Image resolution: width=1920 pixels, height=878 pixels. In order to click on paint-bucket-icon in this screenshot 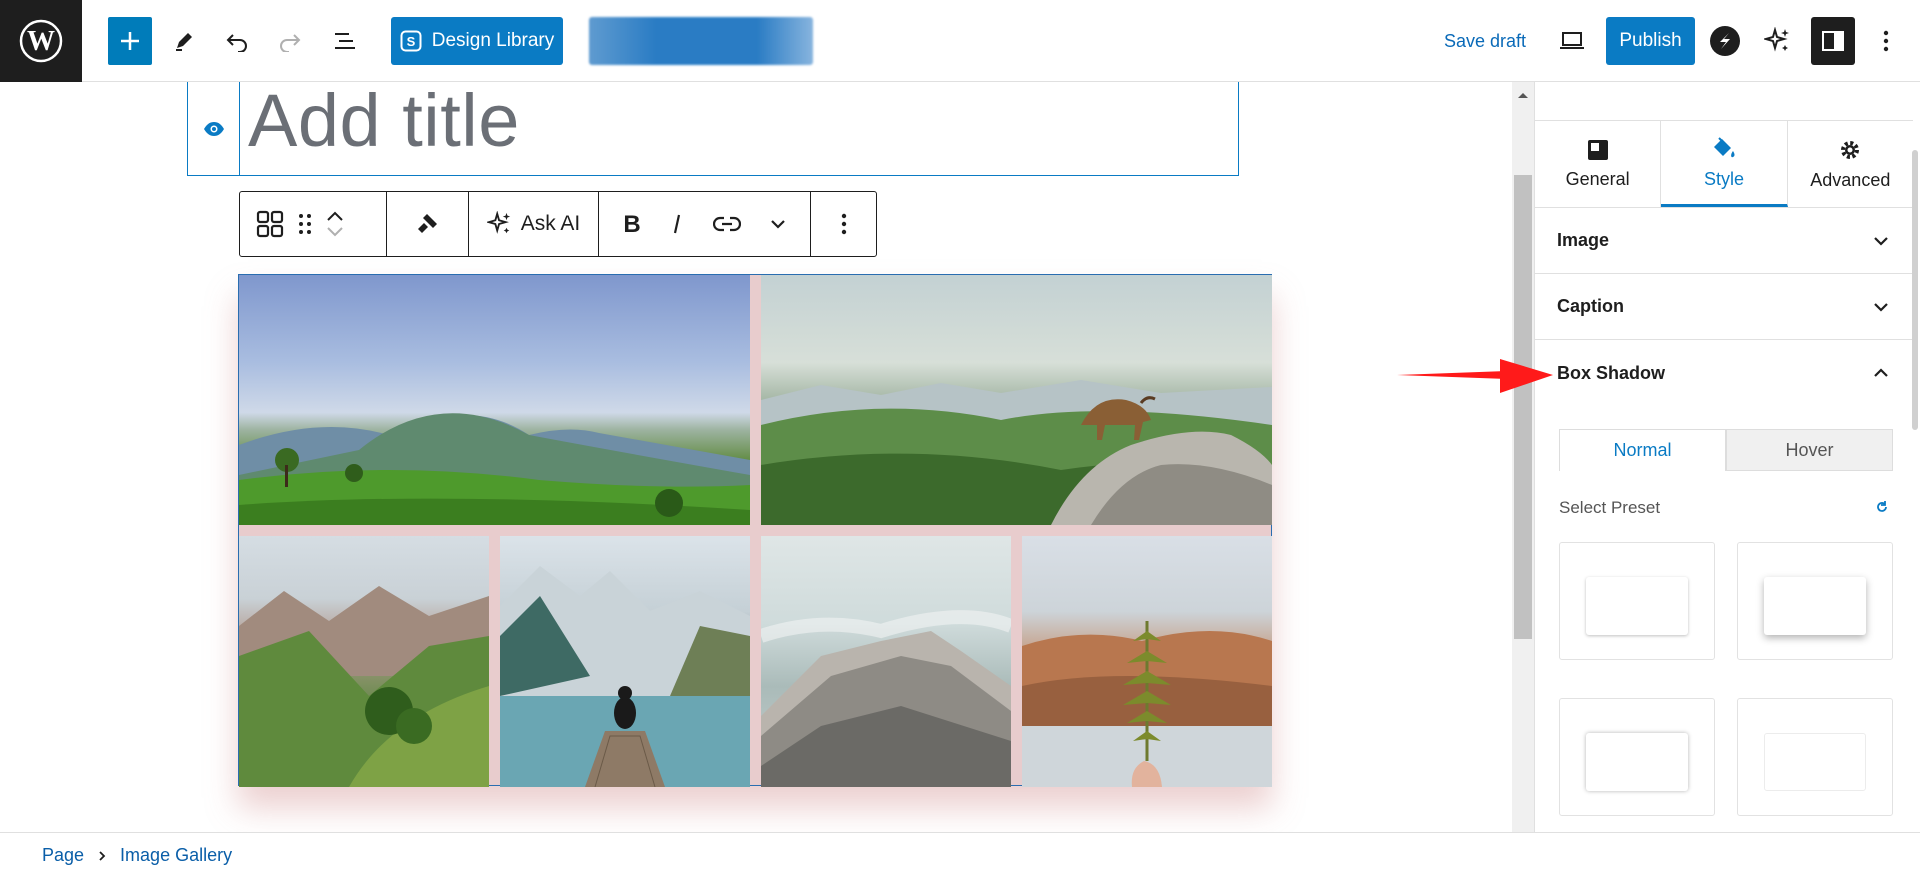, I will do `click(1724, 147)`.